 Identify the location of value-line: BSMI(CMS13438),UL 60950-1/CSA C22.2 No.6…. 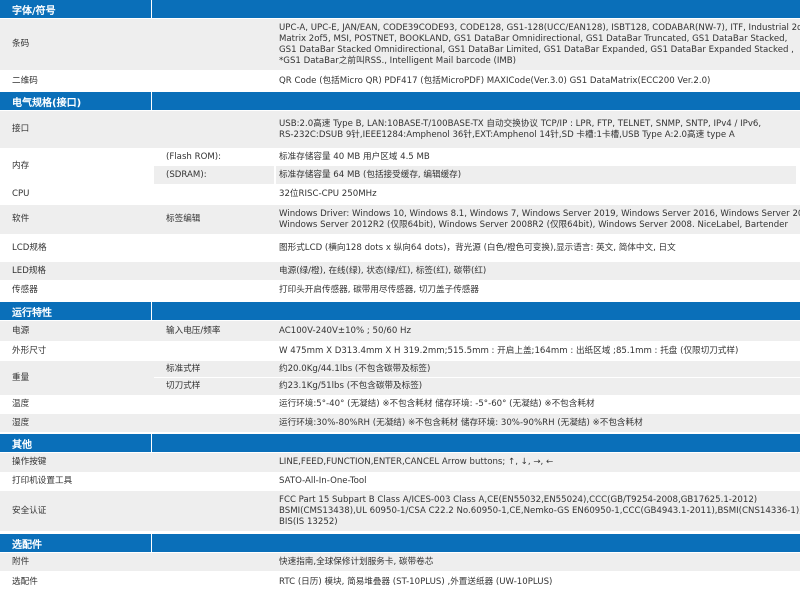
(539, 510).